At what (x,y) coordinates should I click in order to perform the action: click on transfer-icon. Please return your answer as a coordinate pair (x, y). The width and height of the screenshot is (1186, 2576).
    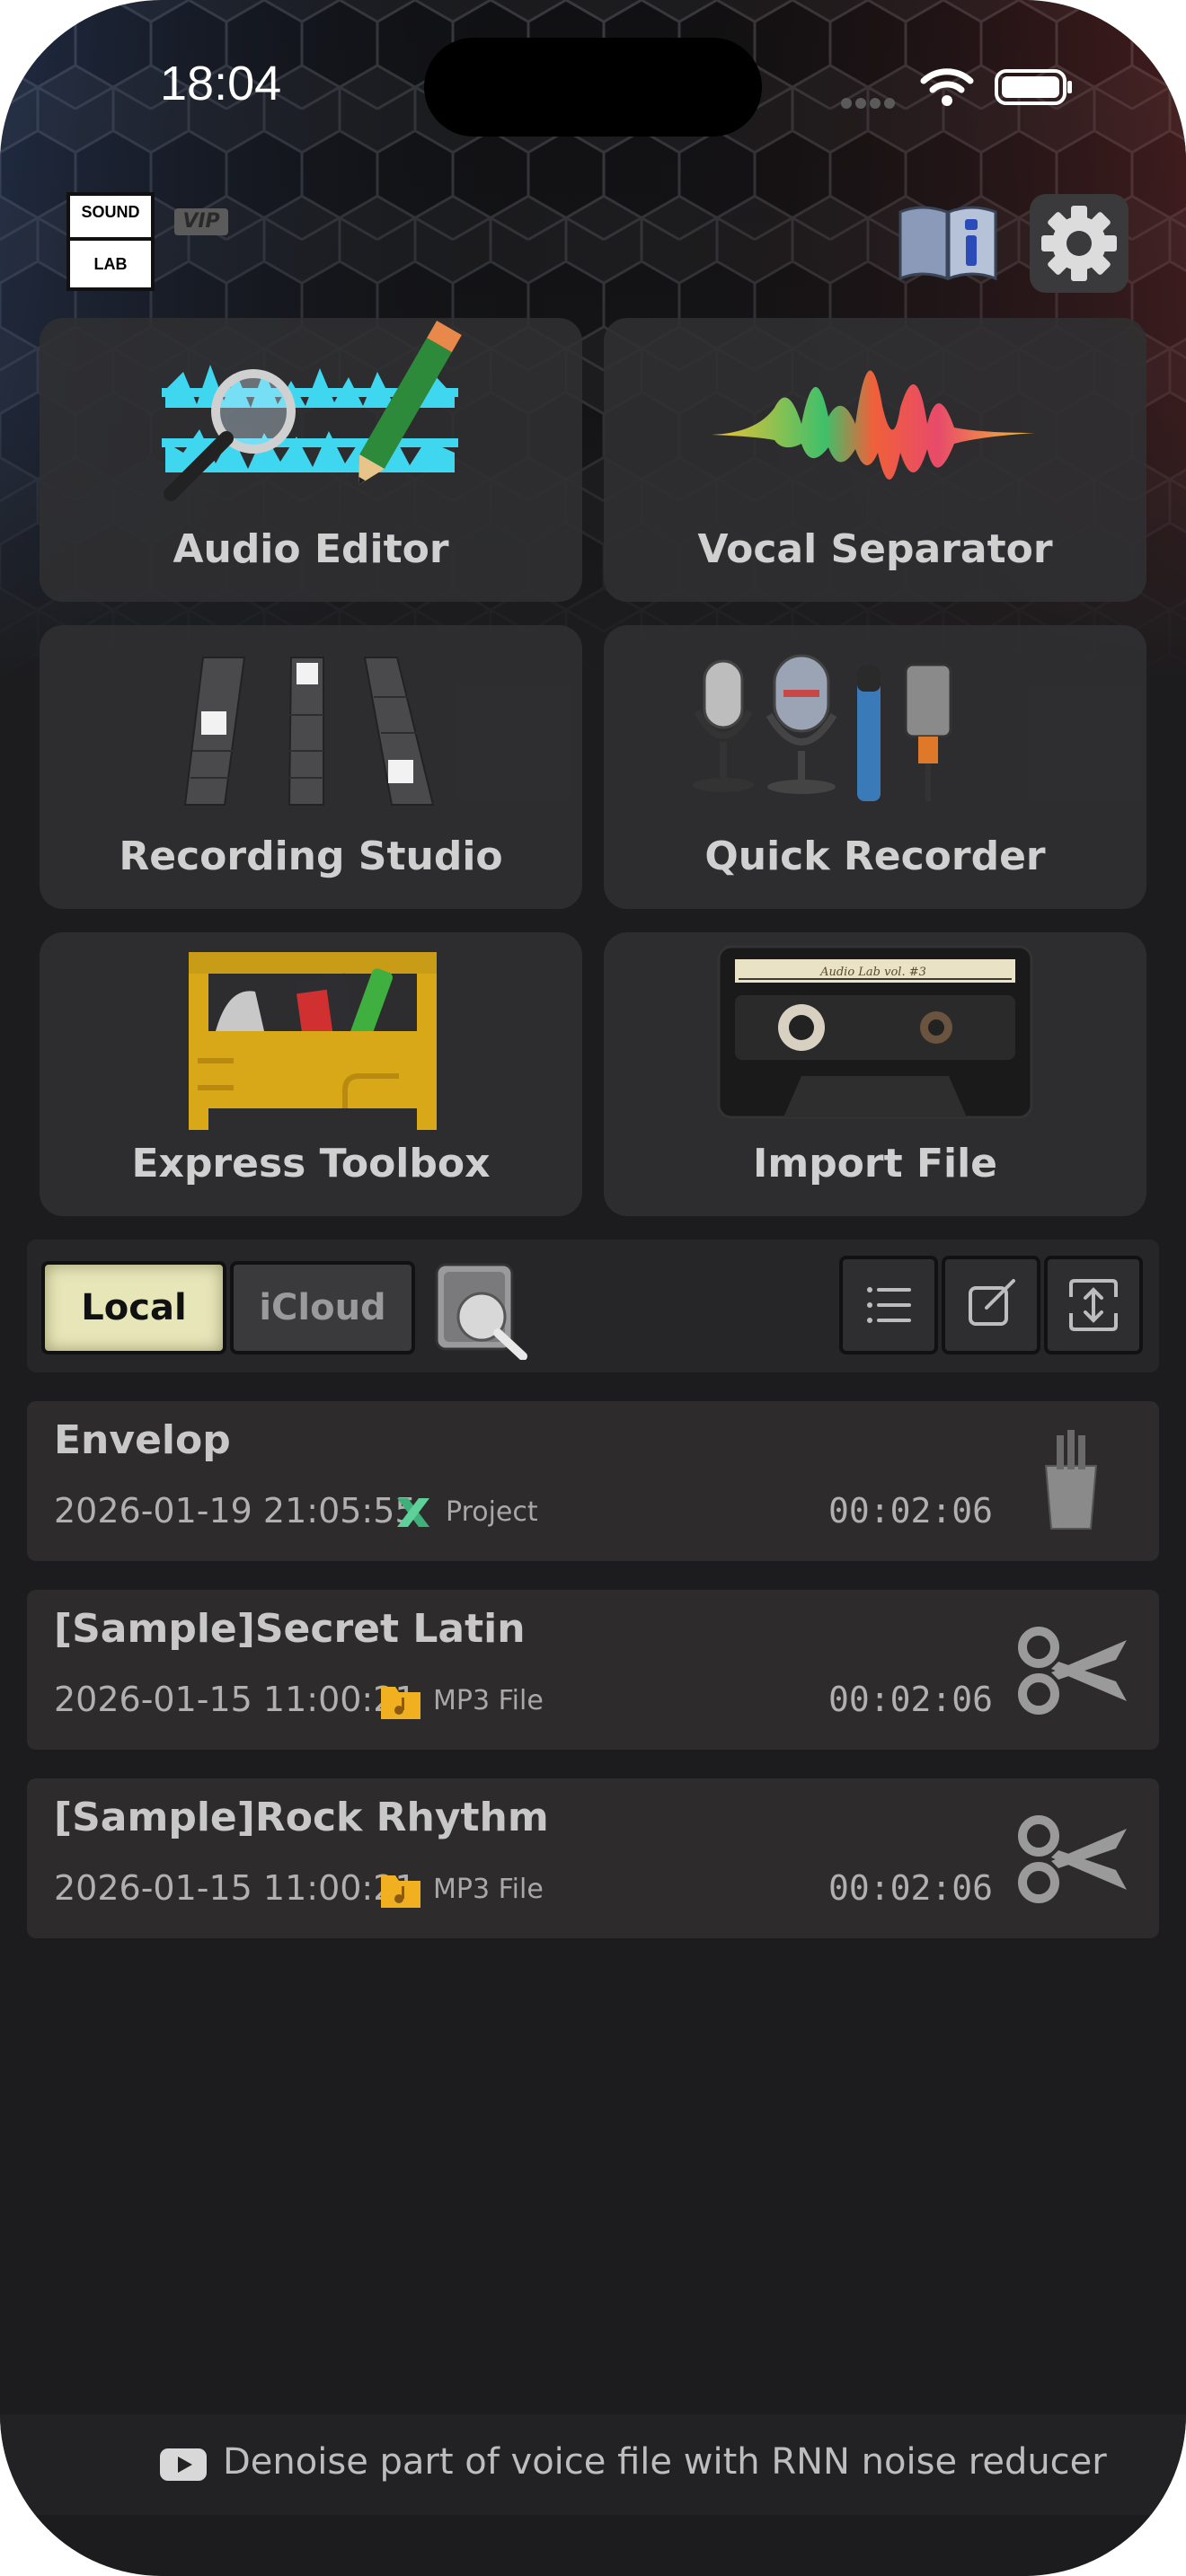
    Looking at the image, I should click on (1093, 1305).